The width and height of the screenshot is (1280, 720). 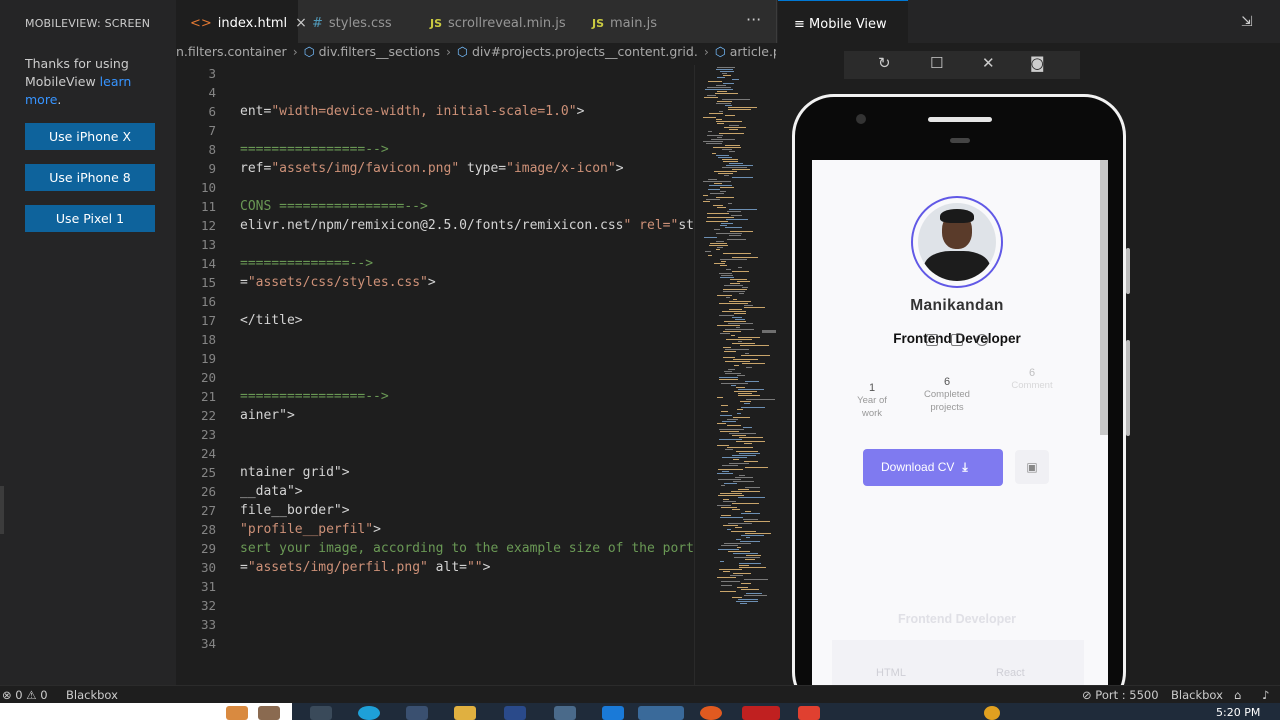 I want to click on code-line: 25 ntainer grid">, so click(x=435, y=474).